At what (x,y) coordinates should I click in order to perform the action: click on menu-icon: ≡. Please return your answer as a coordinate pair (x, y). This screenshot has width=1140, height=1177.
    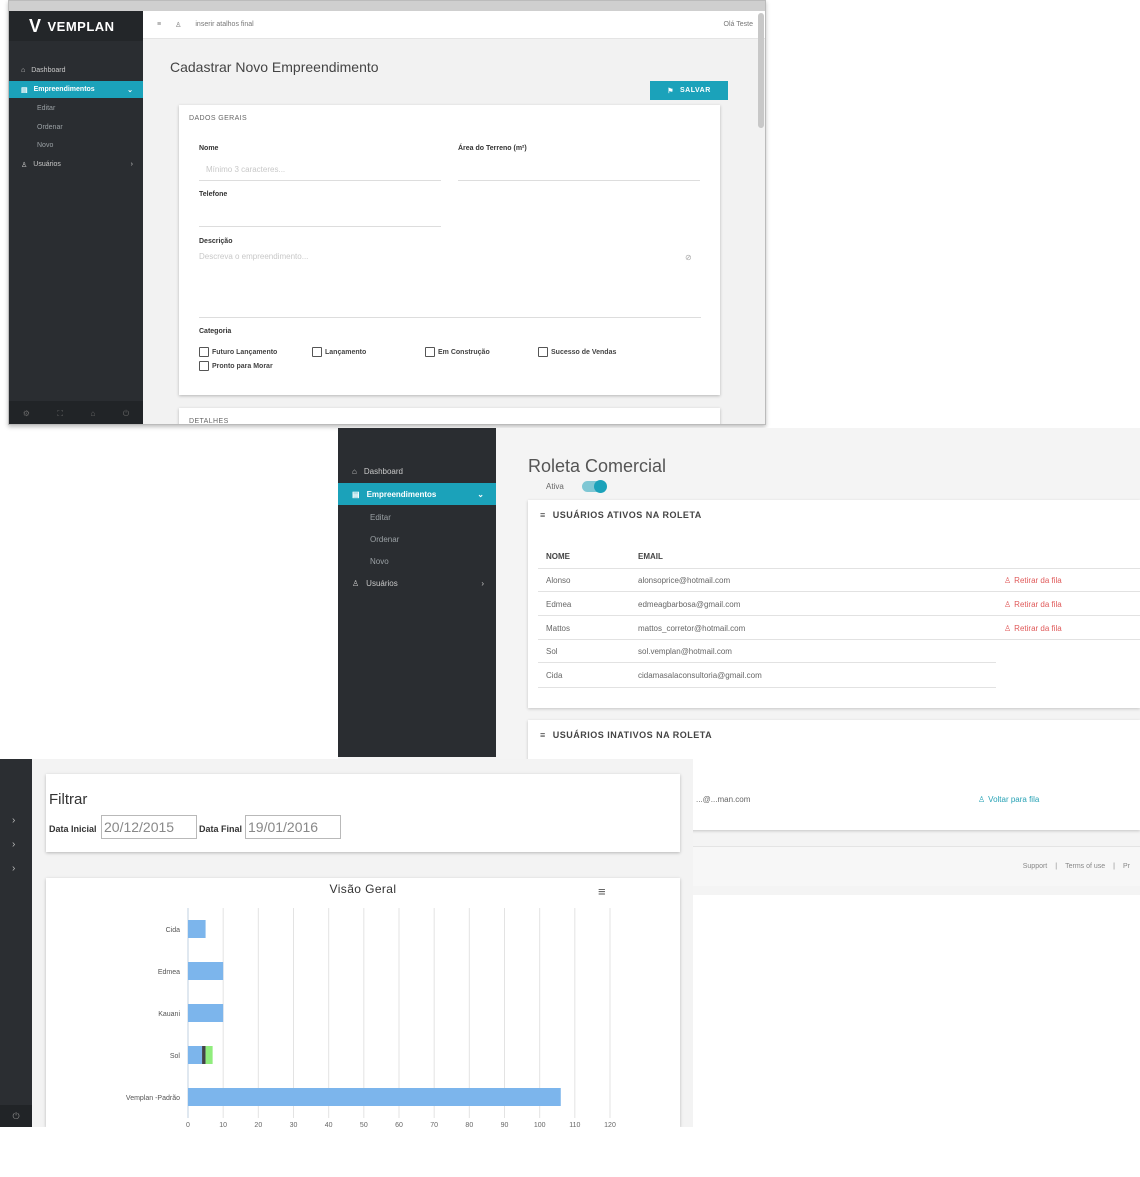
    Looking at the image, I should click on (159, 24).